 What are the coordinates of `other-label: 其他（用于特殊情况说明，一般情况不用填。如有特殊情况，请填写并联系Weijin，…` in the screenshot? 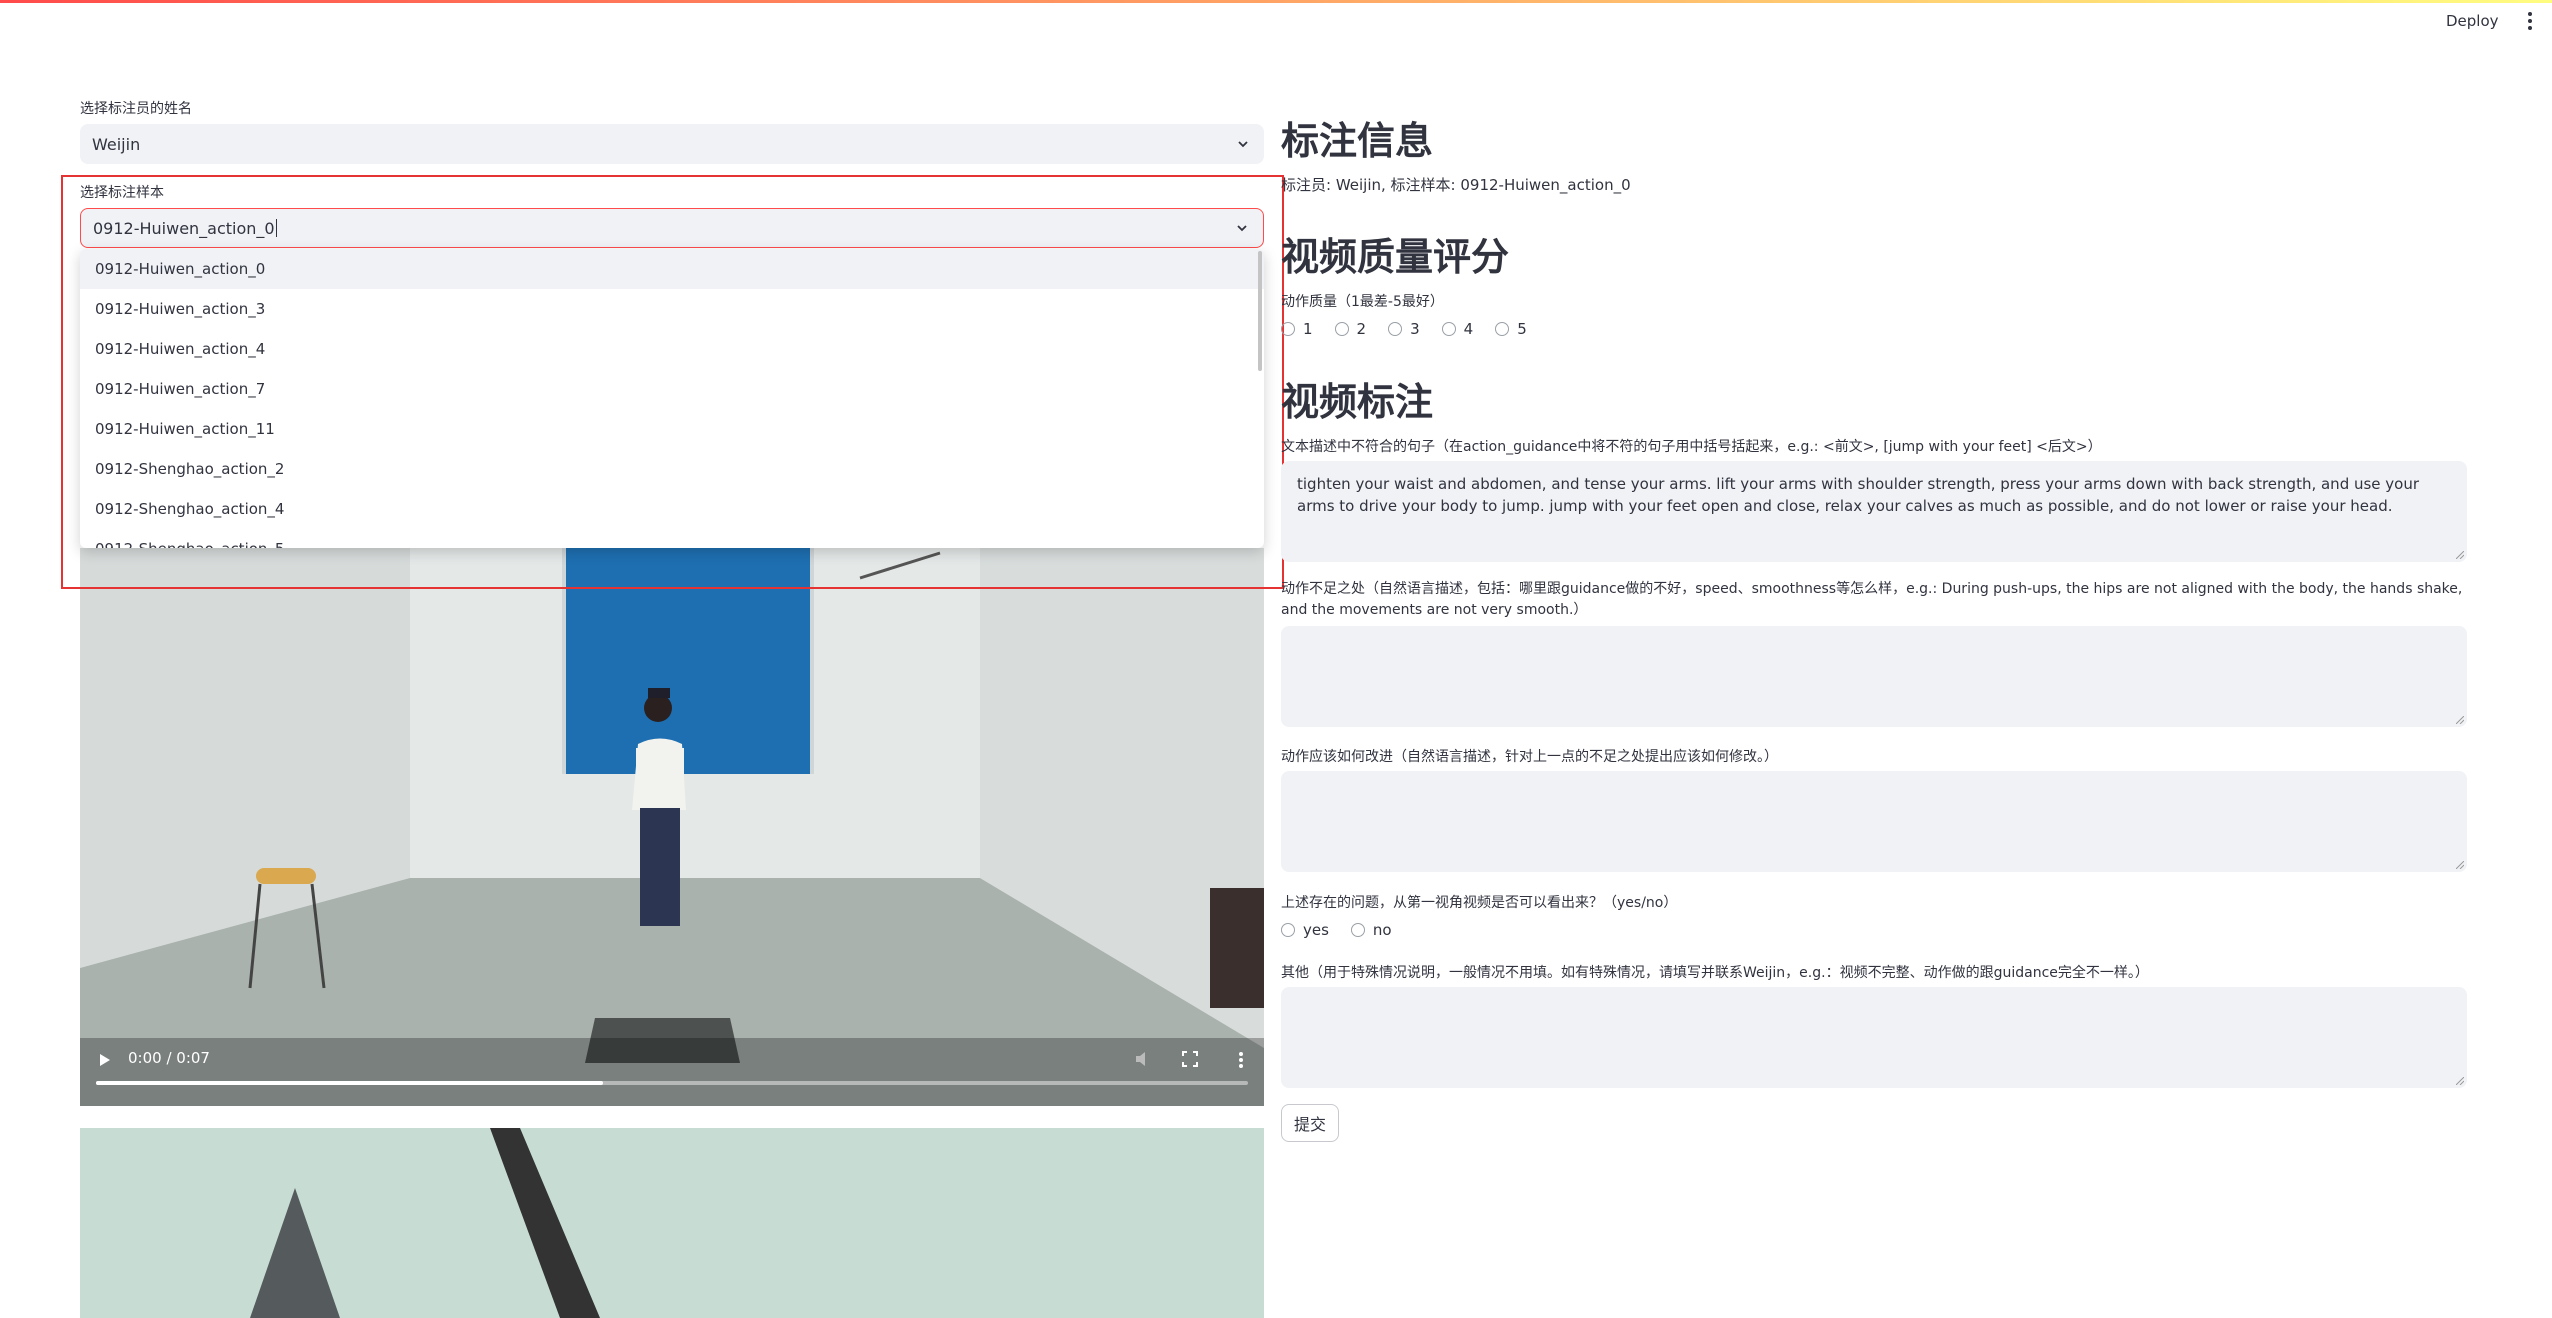 It's located at (1715, 973).